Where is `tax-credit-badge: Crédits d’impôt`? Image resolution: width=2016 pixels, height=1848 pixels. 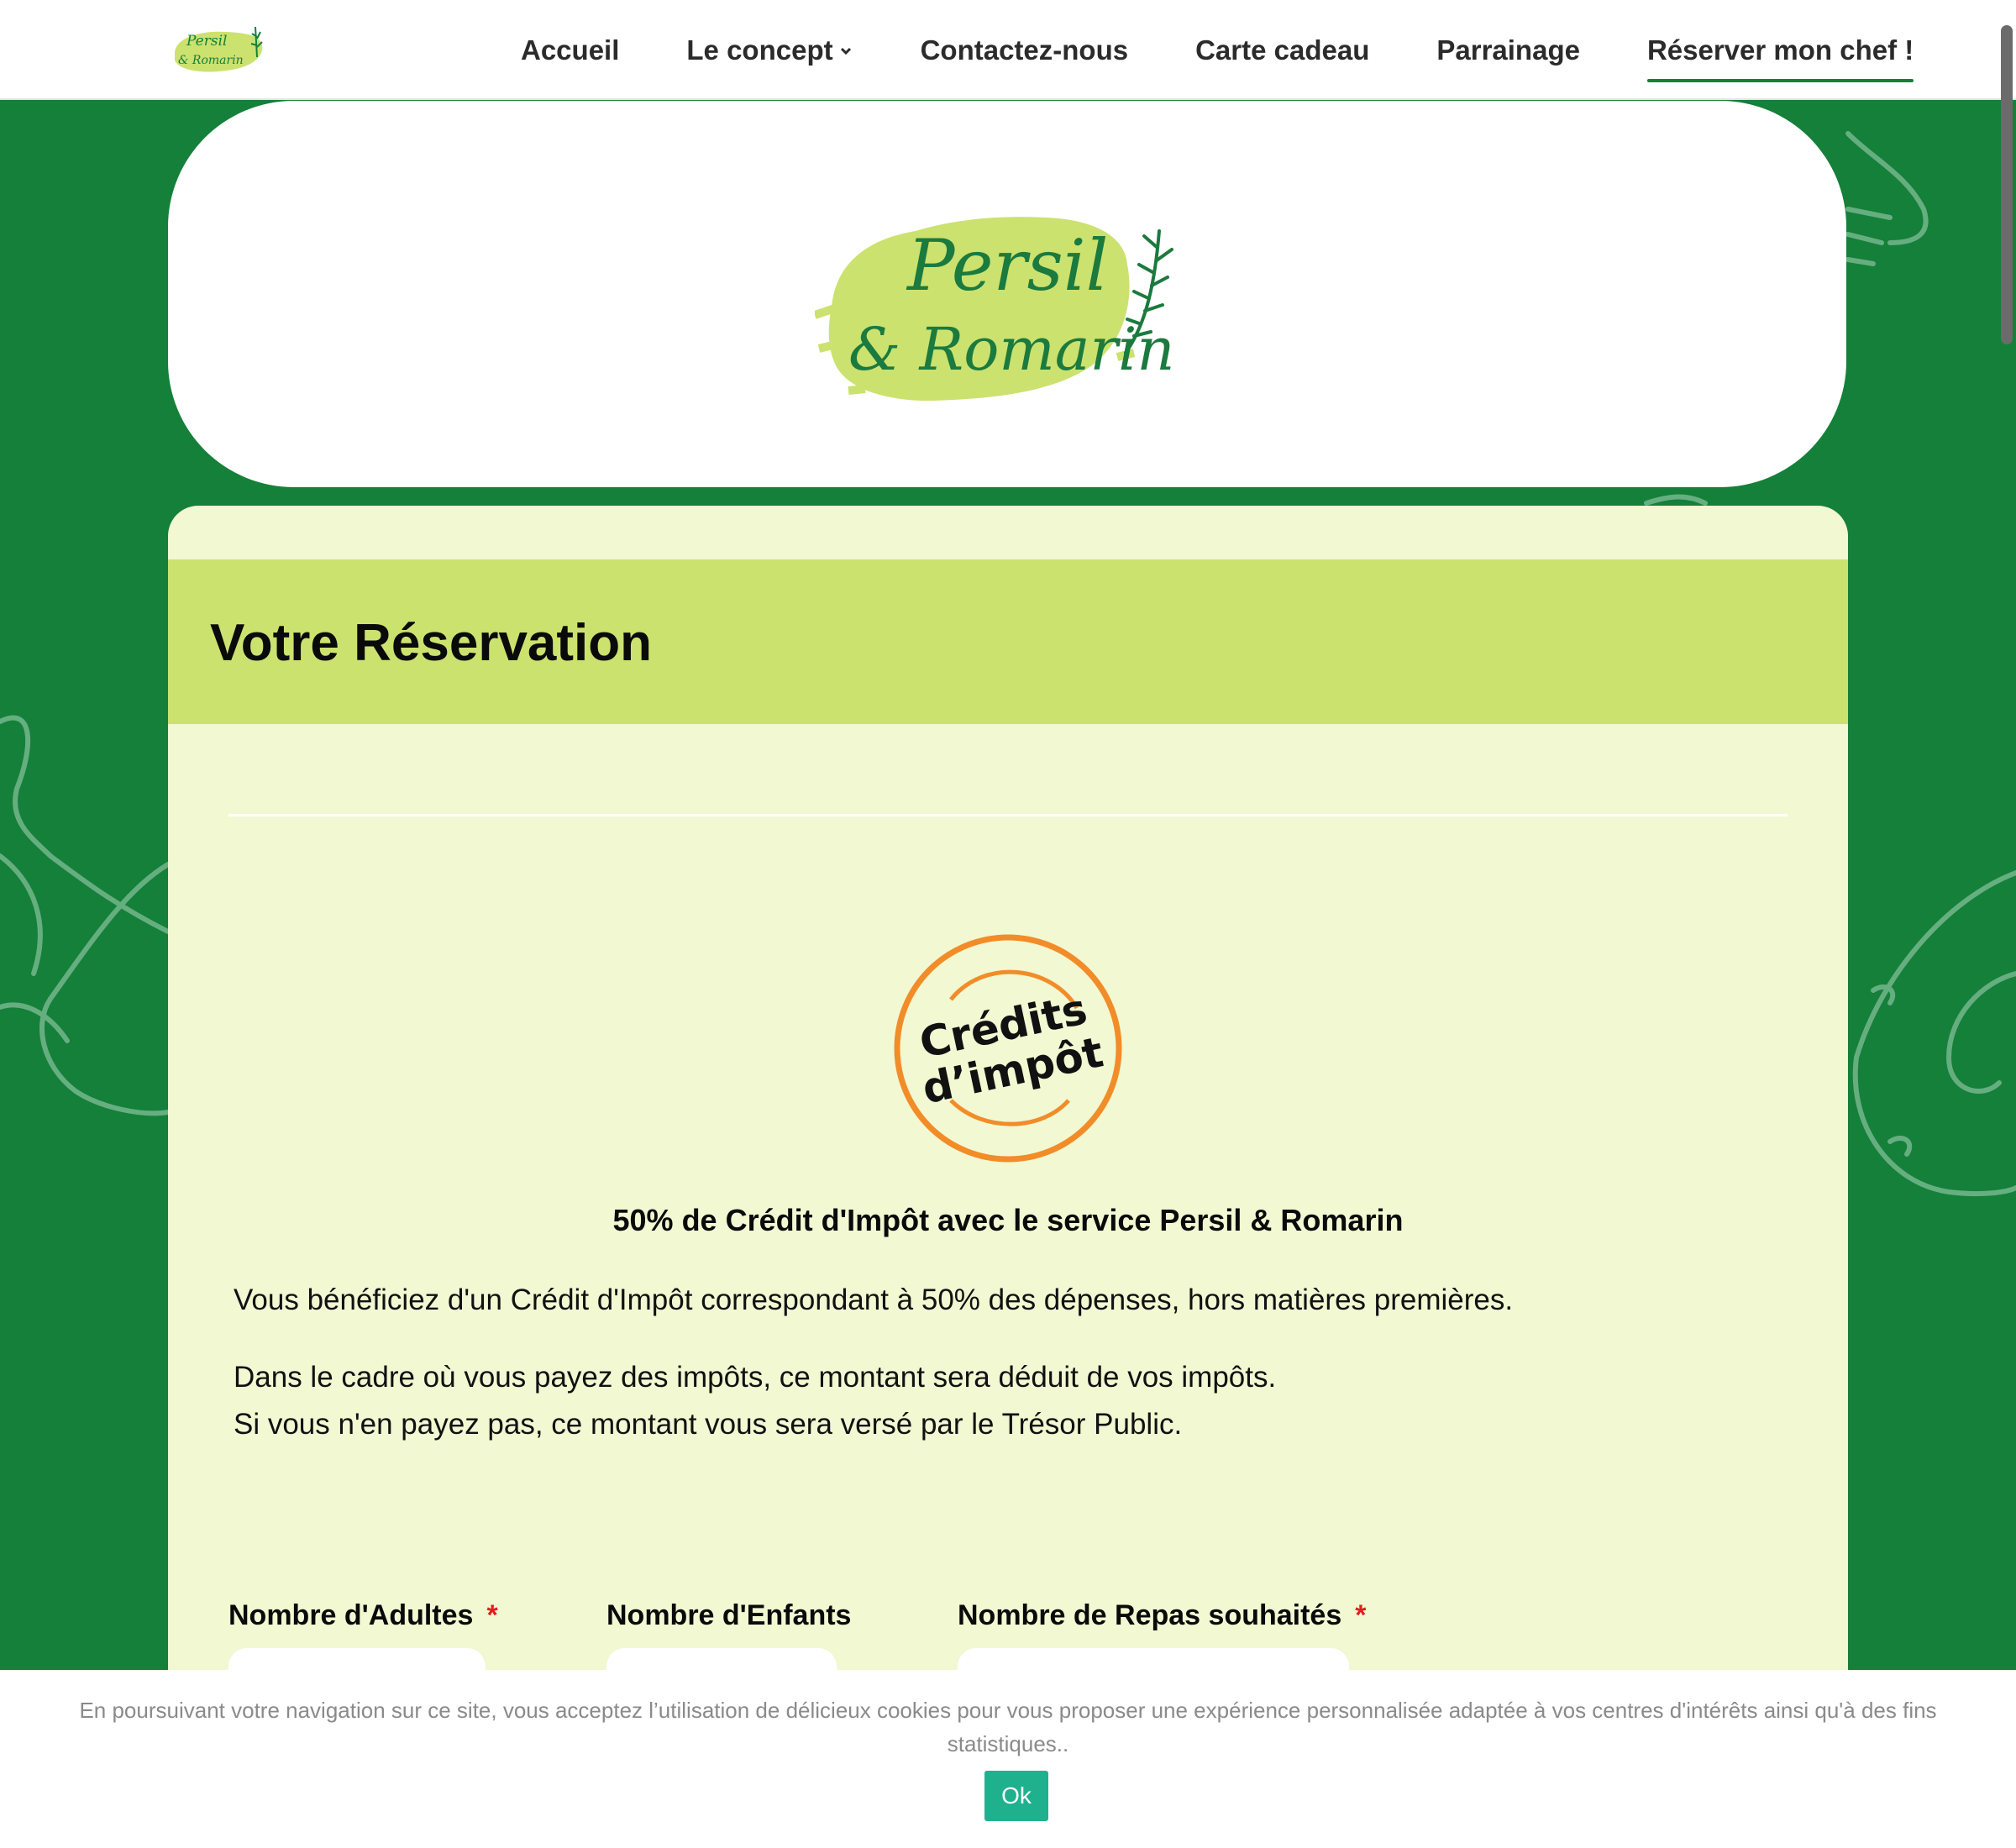 tax-credit-badge: Crédits d’impôt is located at coordinates (1008, 1048).